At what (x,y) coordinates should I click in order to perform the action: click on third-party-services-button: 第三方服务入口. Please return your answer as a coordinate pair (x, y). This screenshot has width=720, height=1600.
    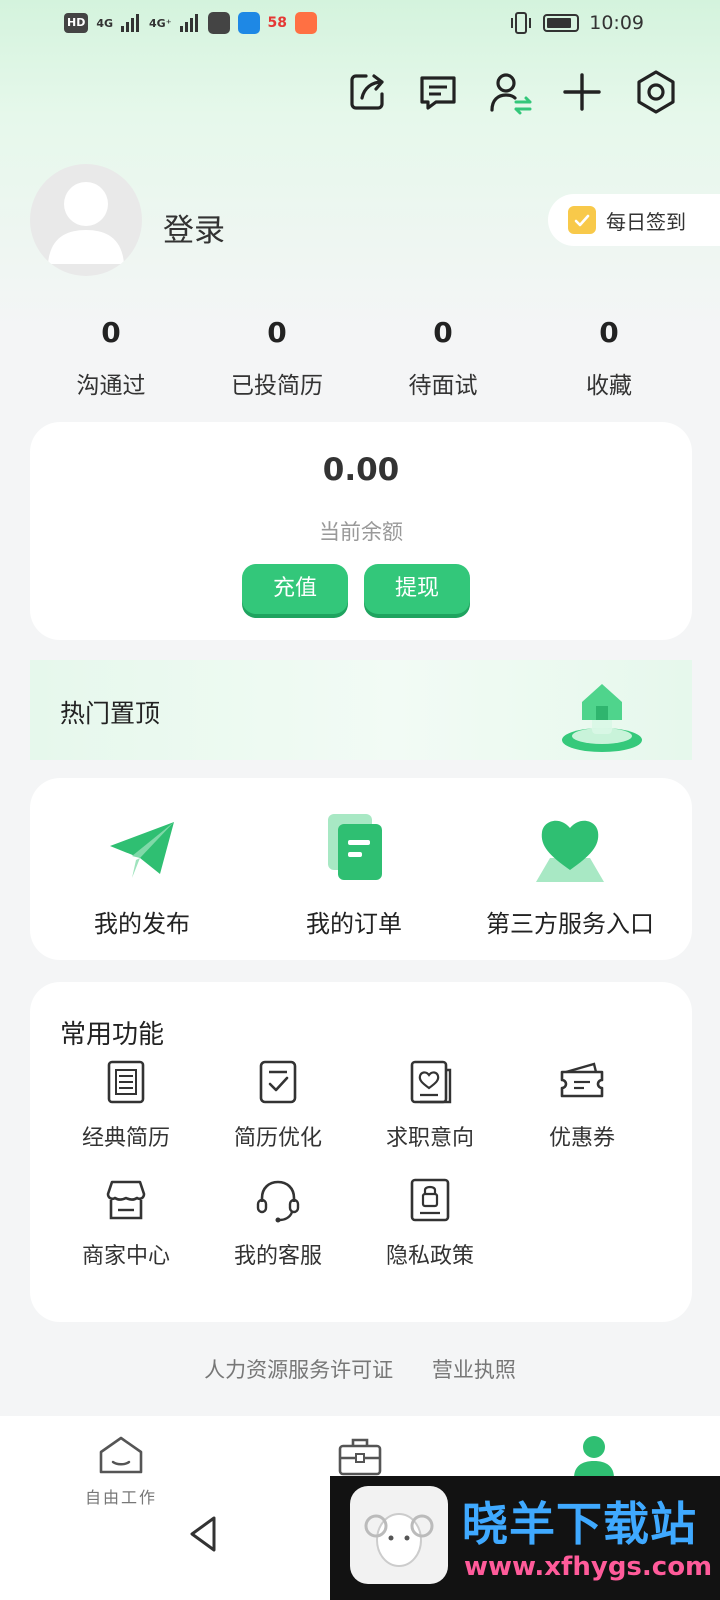
    Looking at the image, I should click on (570, 873).